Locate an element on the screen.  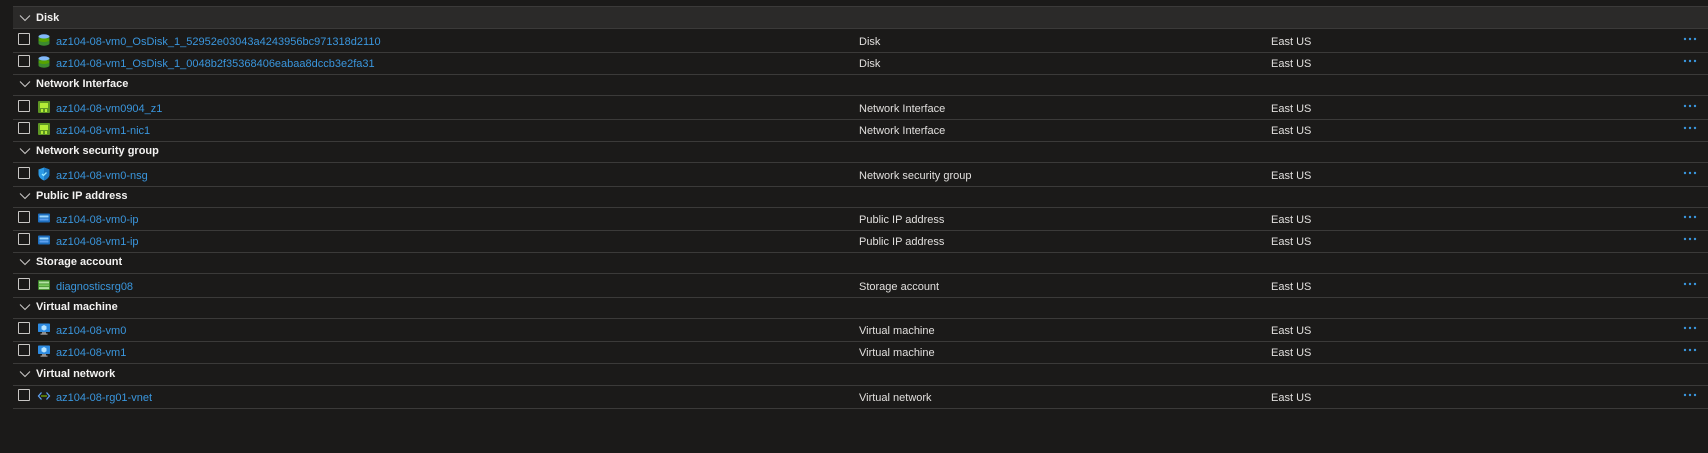
group-header: Virtual machine is located at coordinates (860, 307).